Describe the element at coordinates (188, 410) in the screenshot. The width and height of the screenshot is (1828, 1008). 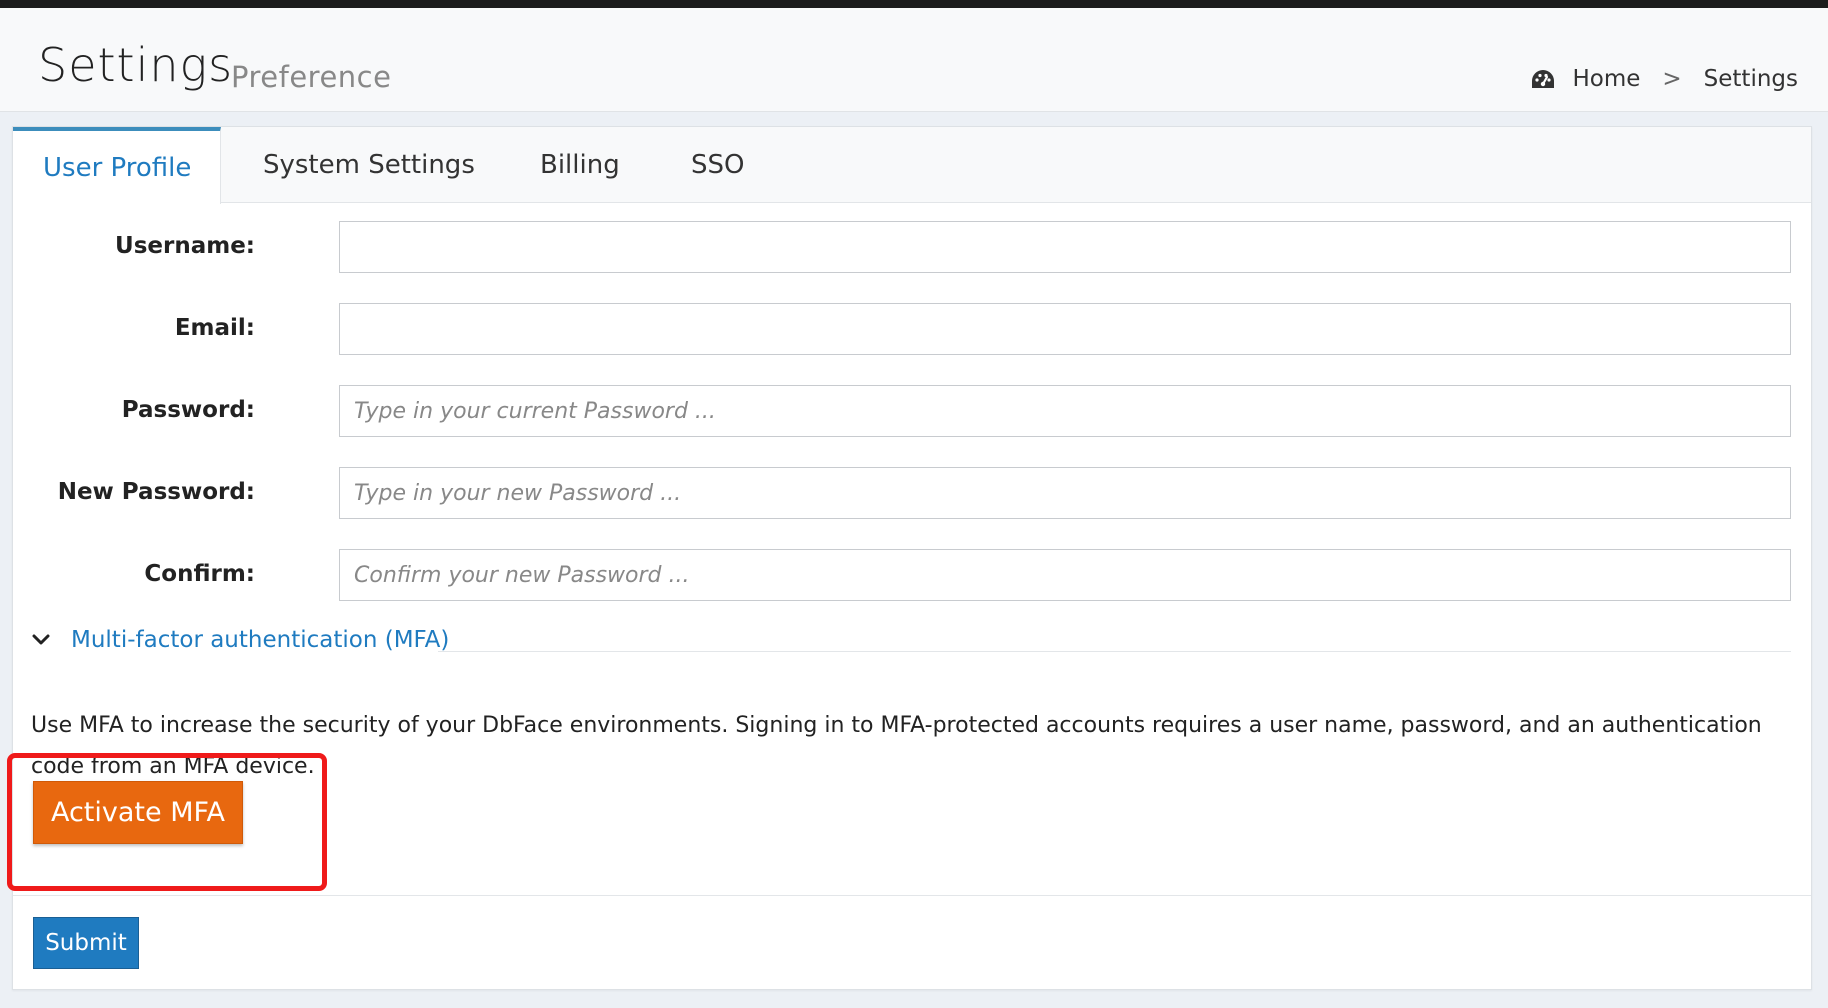
I see `password-label: Password:` at that location.